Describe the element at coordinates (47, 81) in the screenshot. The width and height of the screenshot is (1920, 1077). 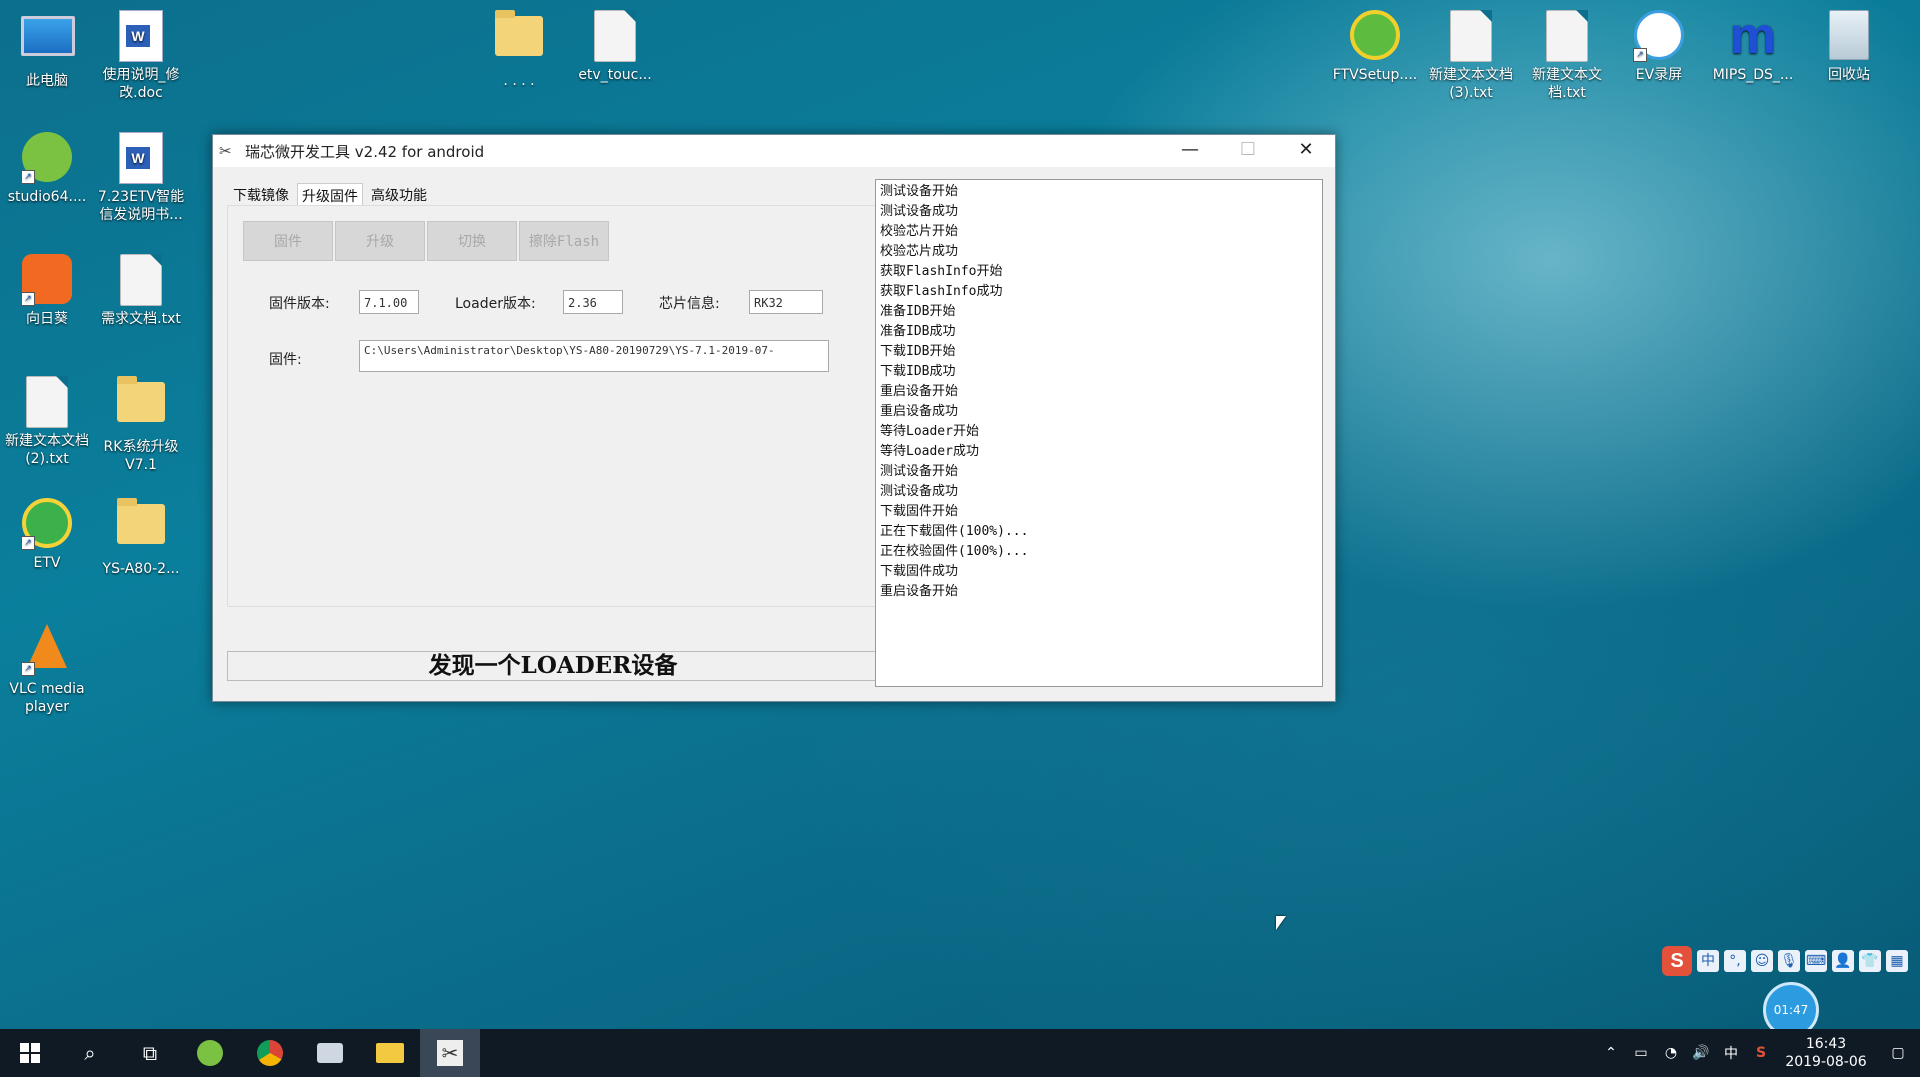
I see `desktop-icon-label: 此电脑` at that location.